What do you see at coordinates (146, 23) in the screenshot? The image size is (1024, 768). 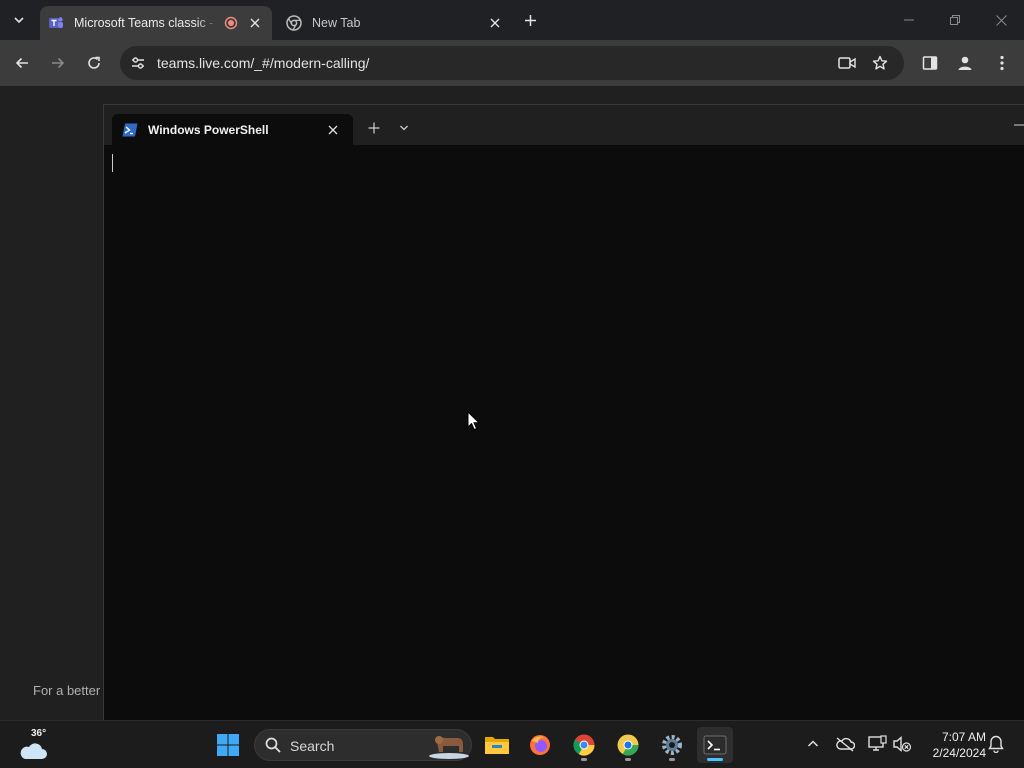 I see `tab-title: Microsoft Teams classic - lo` at bounding box center [146, 23].